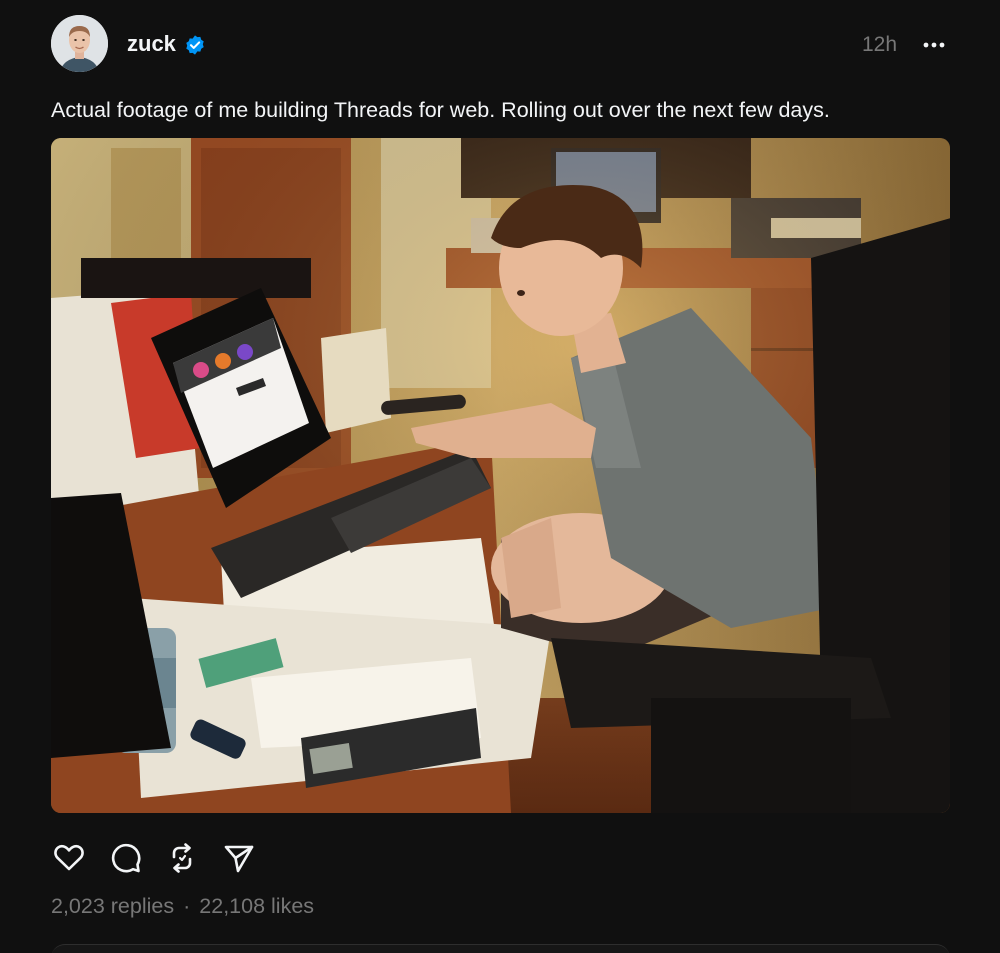 The width and height of the screenshot is (1000, 953). What do you see at coordinates (934, 45) in the screenshot?
I see `more-horizontal-icon` at bounding box center [934, 45].